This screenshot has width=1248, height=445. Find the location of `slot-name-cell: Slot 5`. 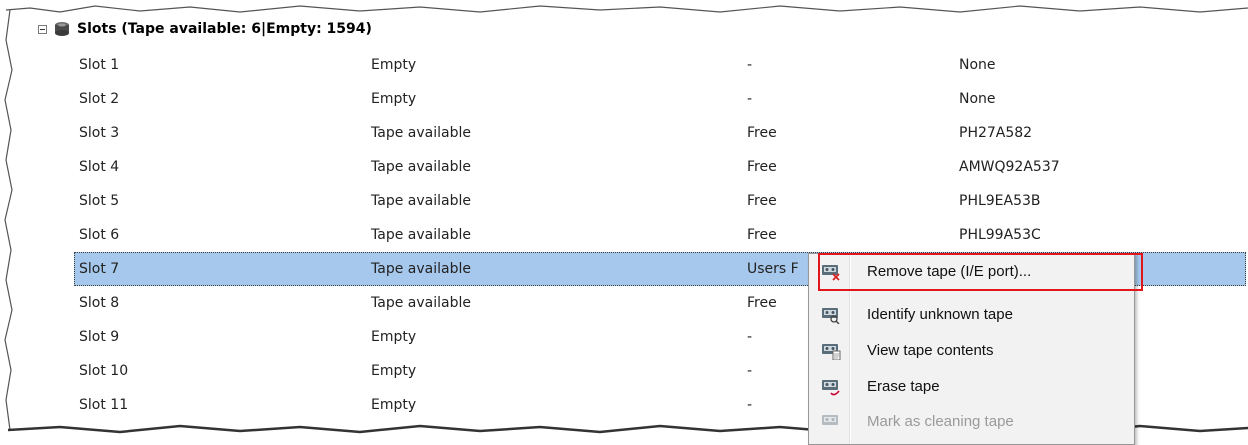

slot-name-cell: Slot 5 is located at coordinates (99, 201).